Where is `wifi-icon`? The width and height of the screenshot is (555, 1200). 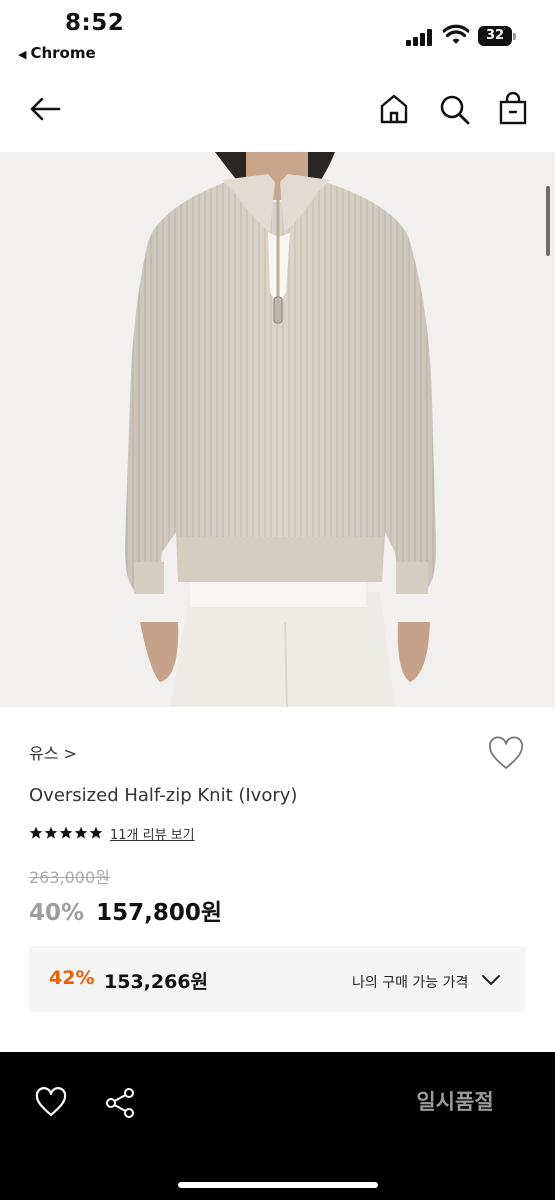
wifi-icon is located at coordinates (456, 34).